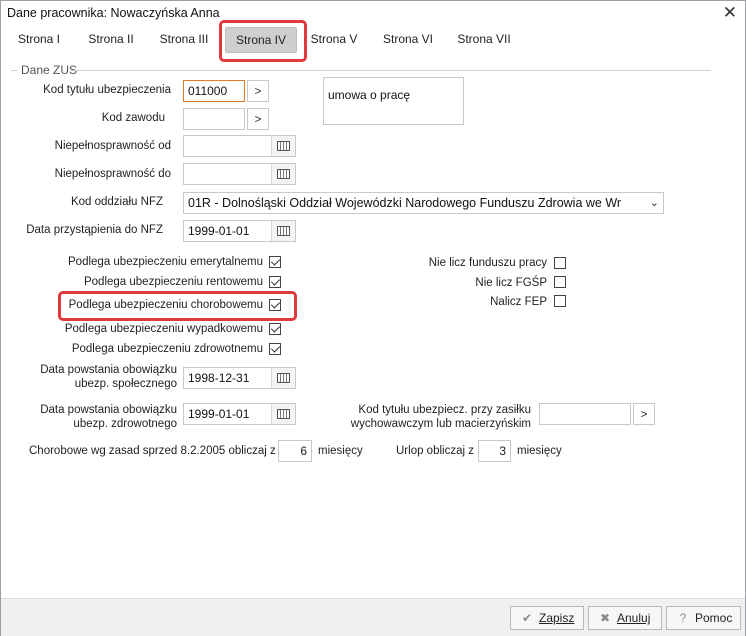 The image size is (746, 636). What do you see at coordinates (113, 13) in the screenshot?
I see `window-title: Dane pracownika: Nowaczyńska Anna` at bounding box center [113, 13].